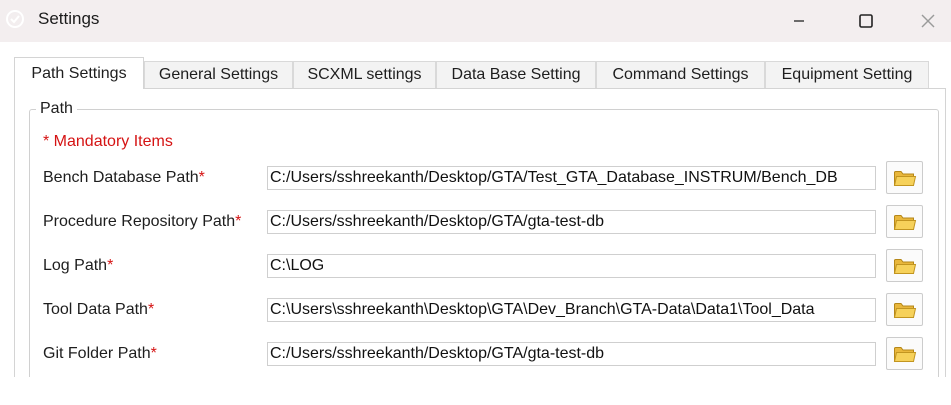 Image resolution: width=951 pixels, height=405 pixels. I want to click on maximize-button, so click(866, 21).